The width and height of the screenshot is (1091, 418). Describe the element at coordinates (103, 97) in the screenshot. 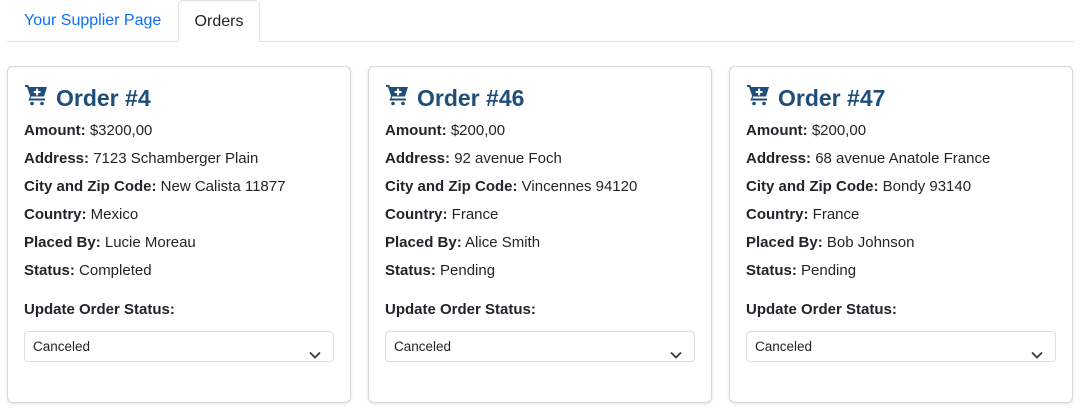

I see `order-title-text: Order #4` at that location.